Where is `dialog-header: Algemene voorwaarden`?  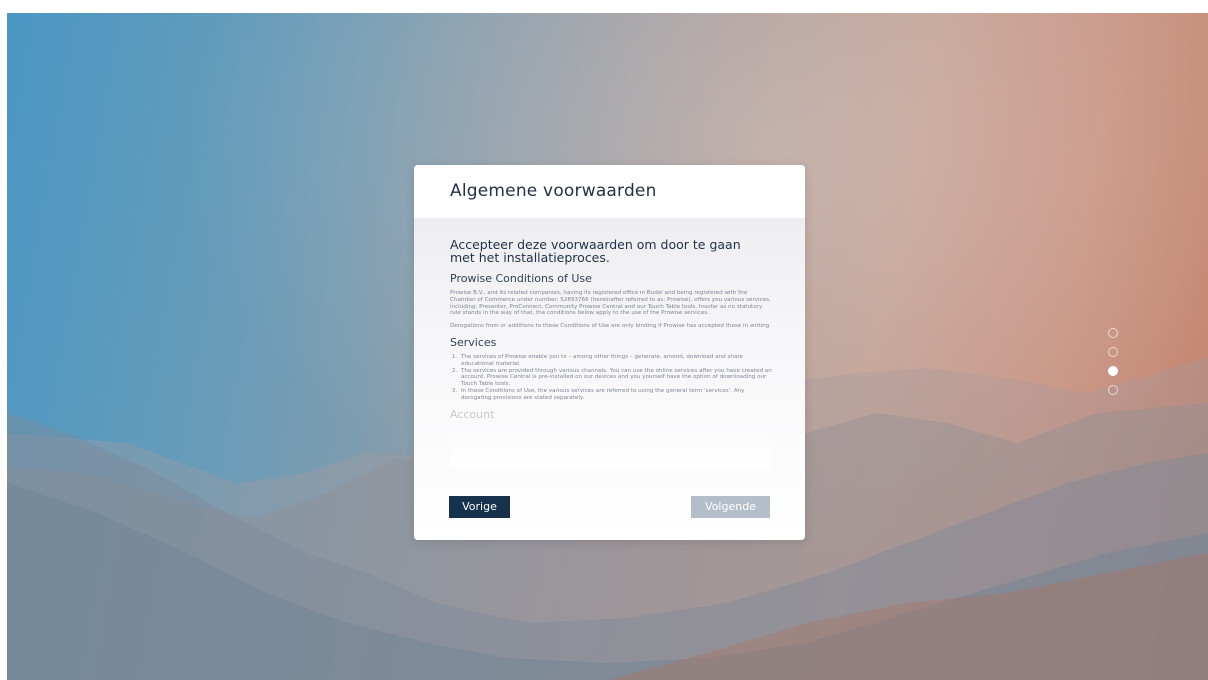
dialog-header: Algemene voorwaarden is located at coordinates (609, 191).